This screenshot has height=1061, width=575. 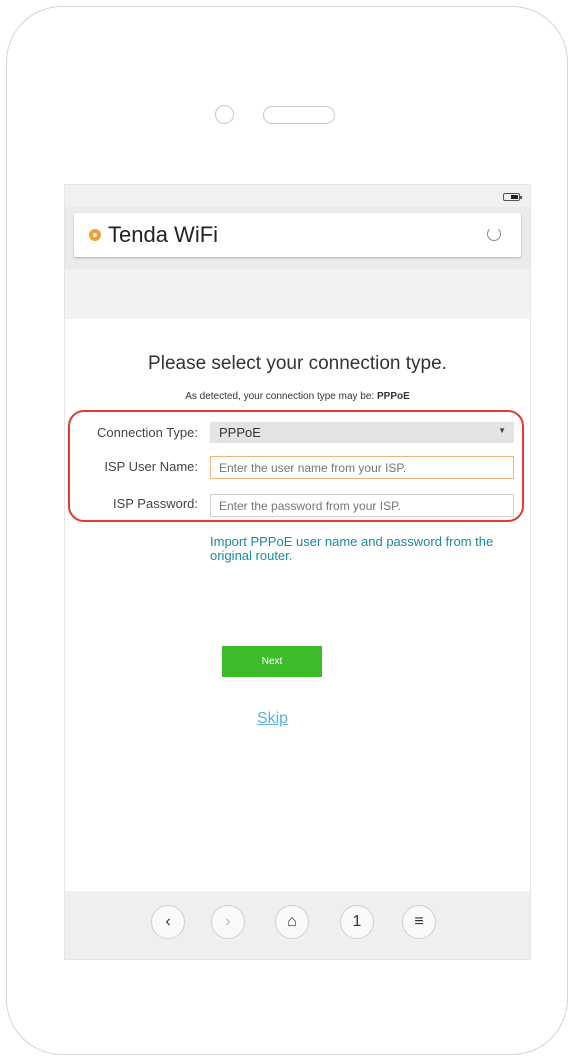 I want to click on speaker-icon, so click(x=299, y=115).